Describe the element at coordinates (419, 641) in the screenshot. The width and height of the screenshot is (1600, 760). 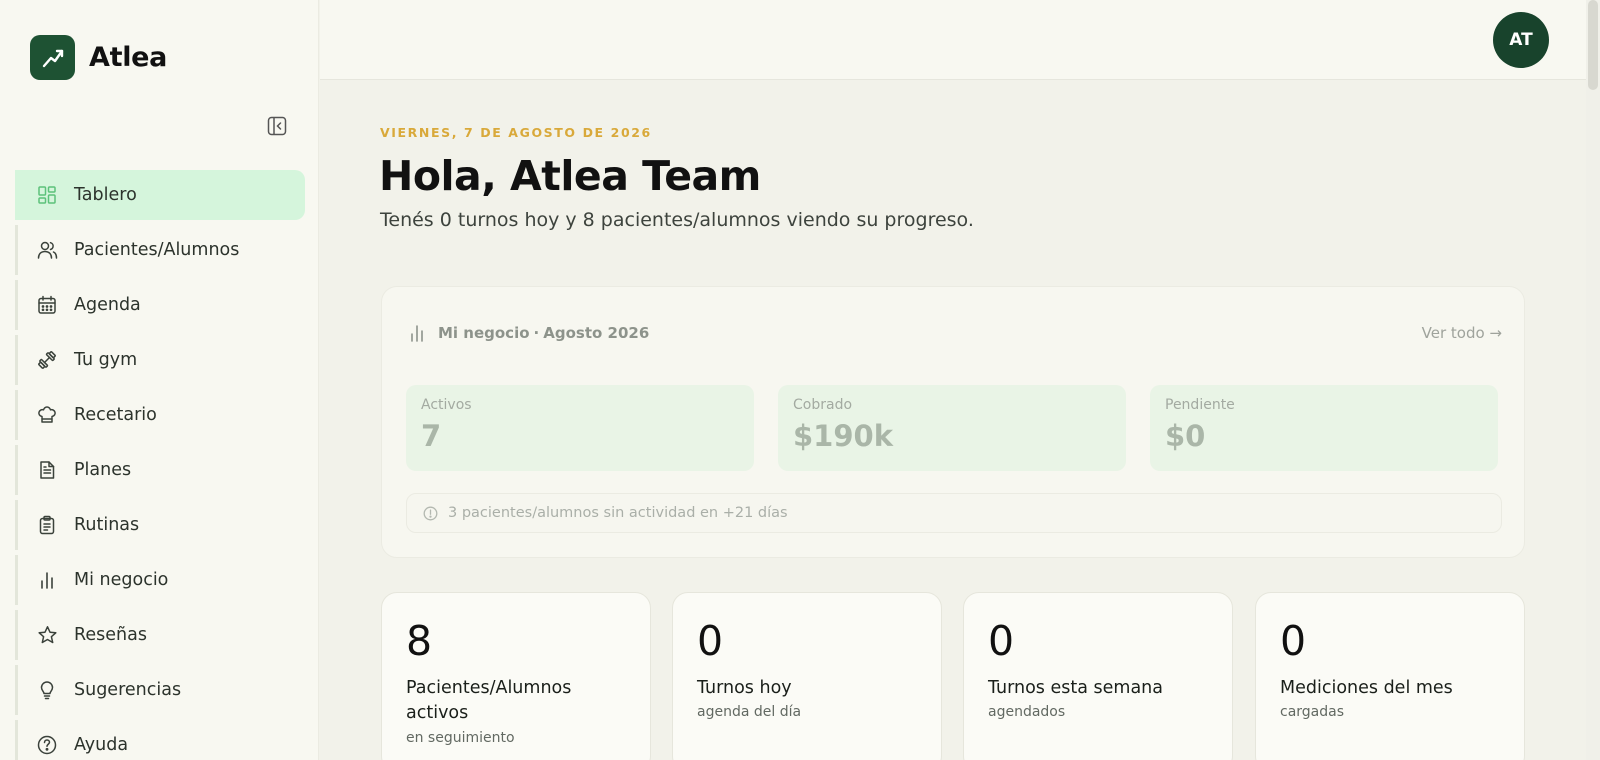
I see `metric-value: 8` at that location.